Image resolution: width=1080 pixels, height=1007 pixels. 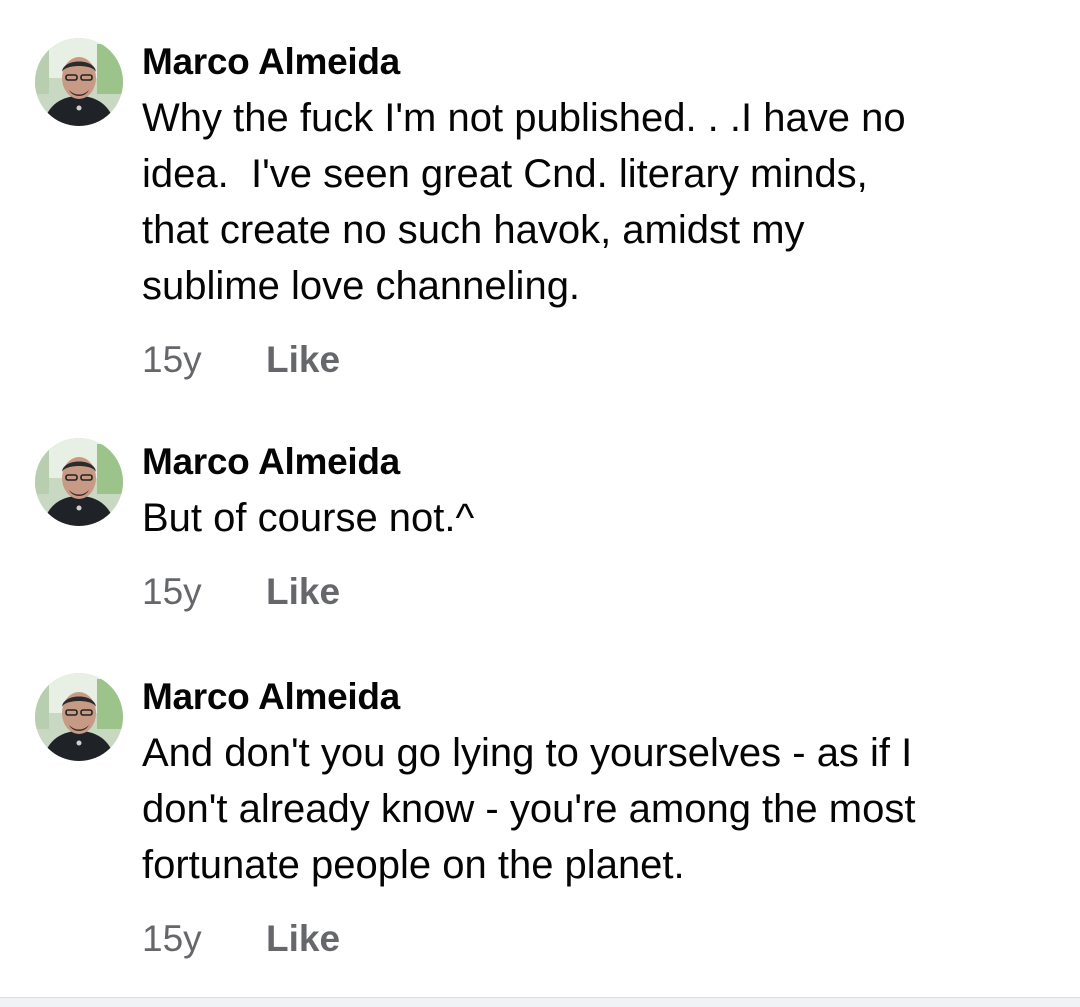 What do you see at coordinates (308, 518) in the screenshot?
I see `comment-text-line: But of course not.^` at bounding box center [308, 518].